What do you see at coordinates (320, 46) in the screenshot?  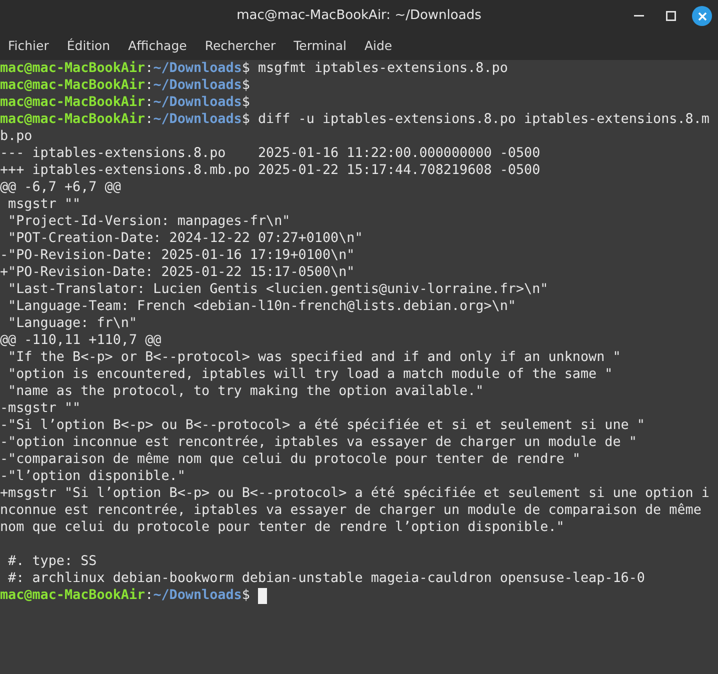 I see `menu-item: Terminal` at bounding box center [320, 46].